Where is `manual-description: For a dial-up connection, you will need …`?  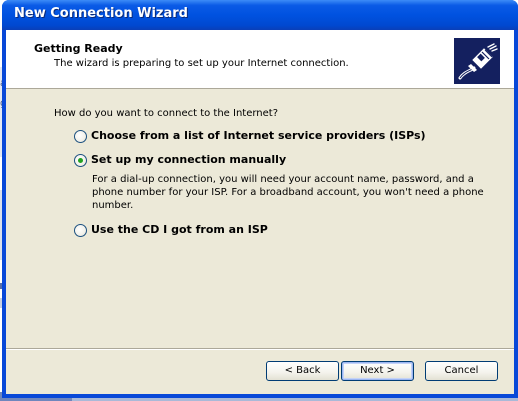 manual-description: For a dial-up connection, you will need … is located at coordinates (288, 192).